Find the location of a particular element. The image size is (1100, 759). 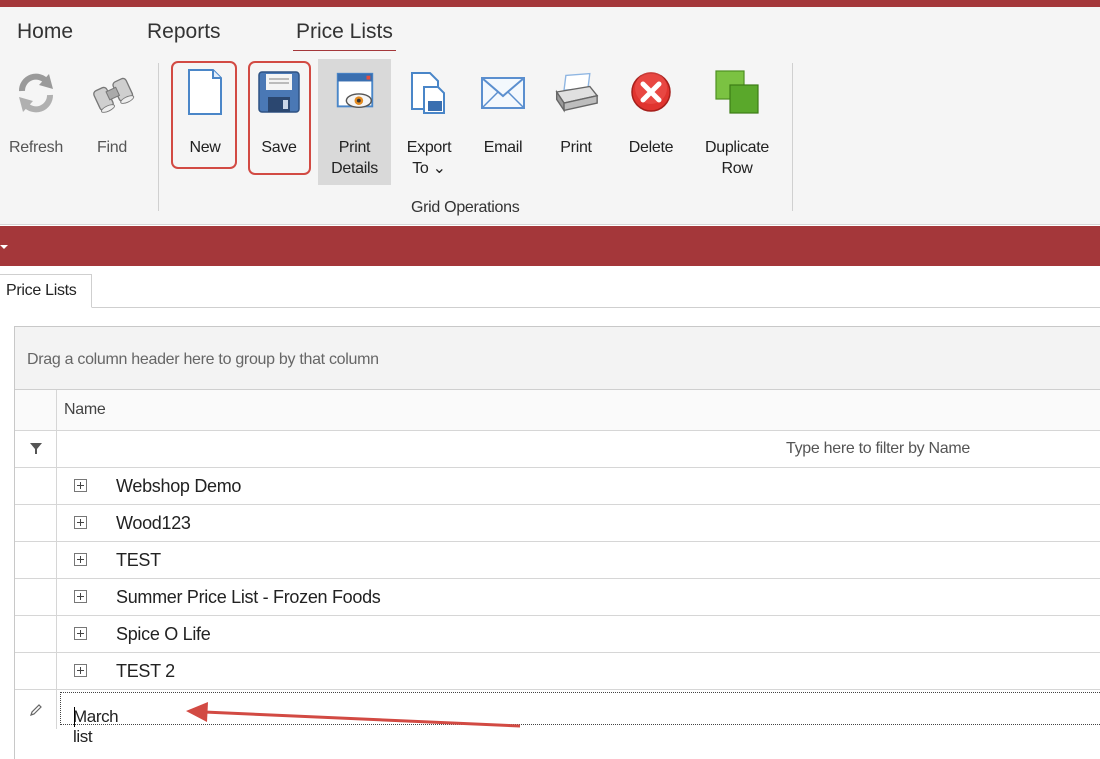

row-name: TEST is located at coordinates (138, 560).